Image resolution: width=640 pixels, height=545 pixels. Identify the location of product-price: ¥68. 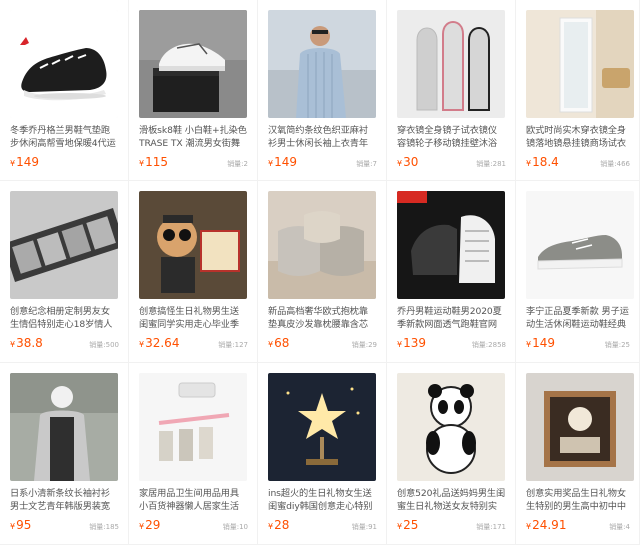
(279, 343).